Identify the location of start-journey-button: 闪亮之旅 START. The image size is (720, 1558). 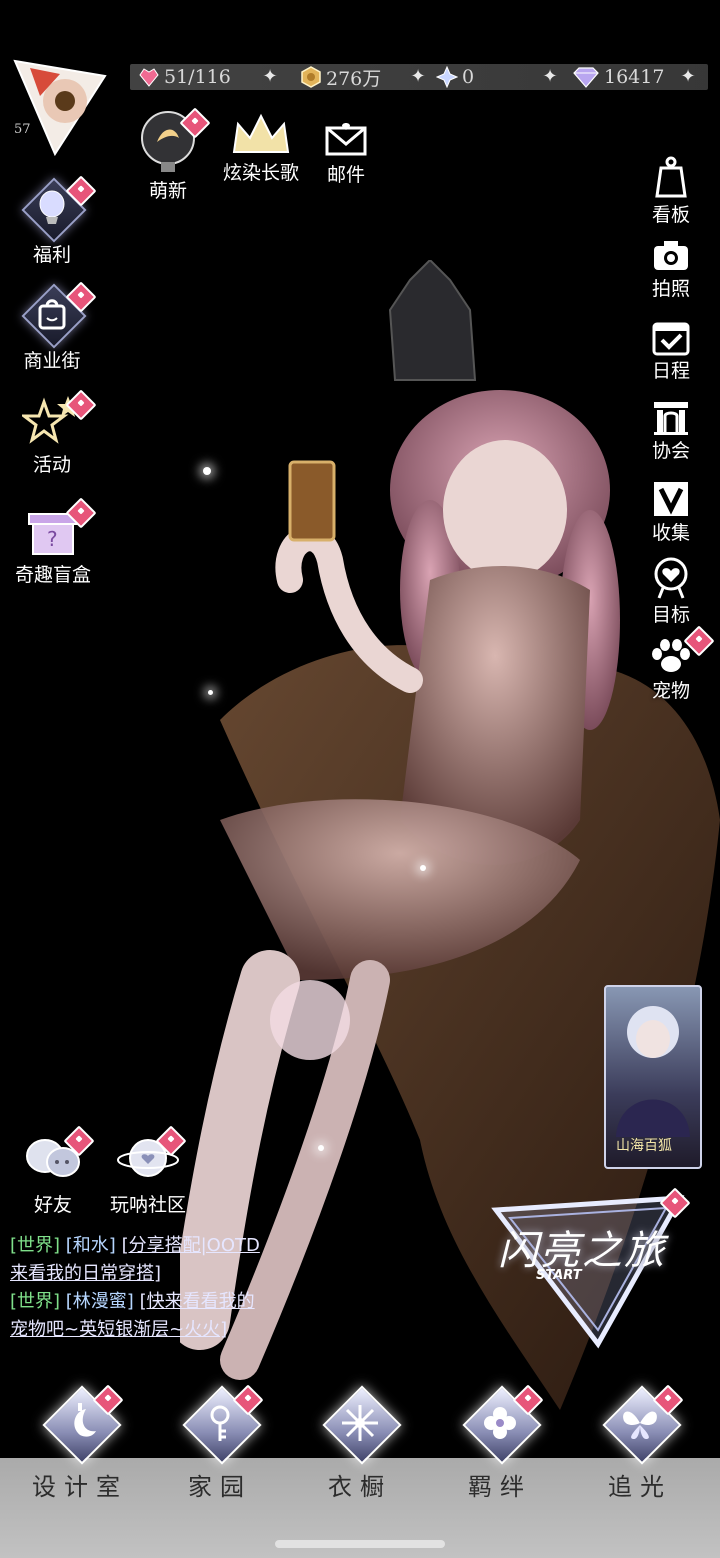
(589, 1268).